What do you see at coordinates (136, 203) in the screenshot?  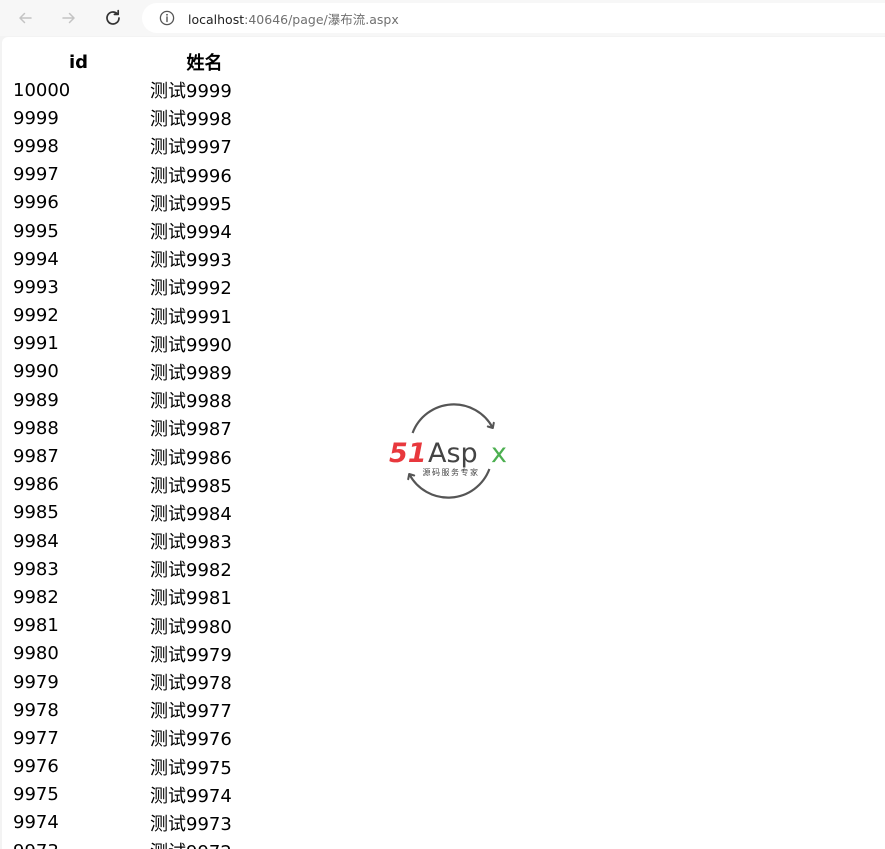 I see `table-row: 9996 测试9995` at bounding box center [136, 203].